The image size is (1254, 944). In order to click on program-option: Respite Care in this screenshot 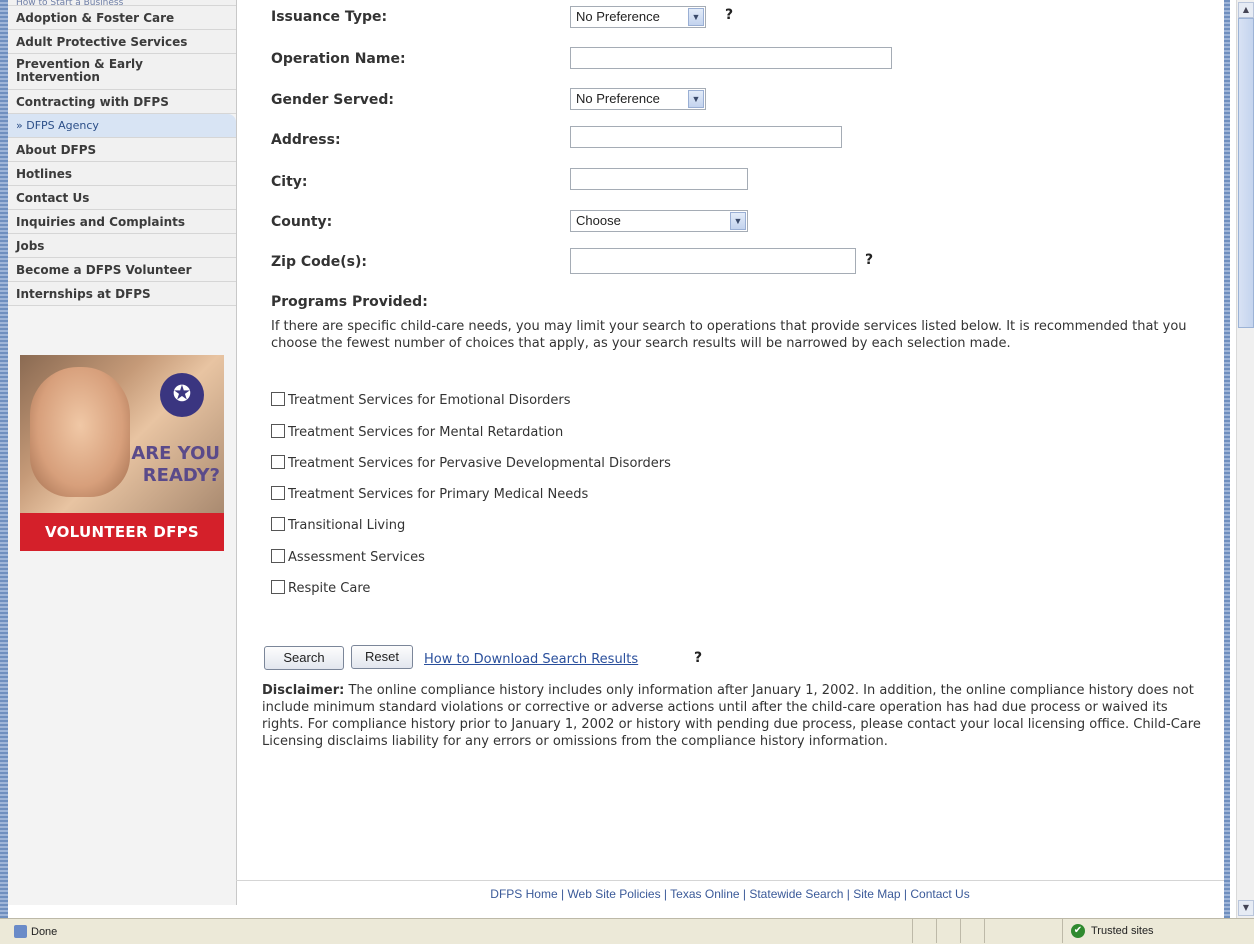, I will do `click(320, 590)`.